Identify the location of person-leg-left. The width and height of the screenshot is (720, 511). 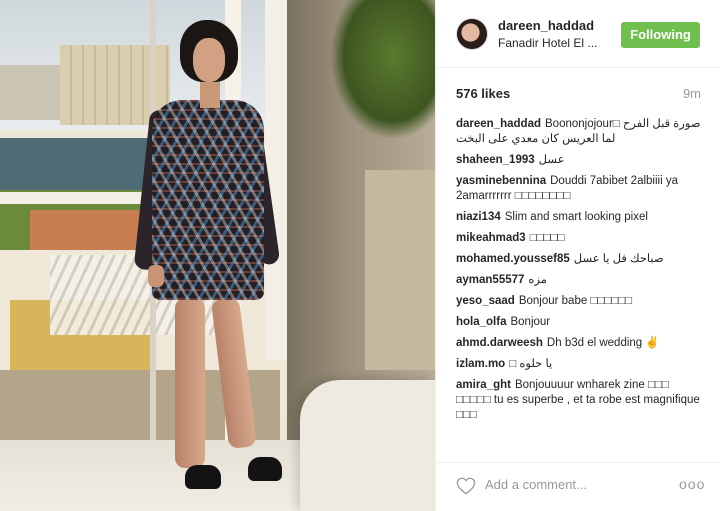
(190, 383).